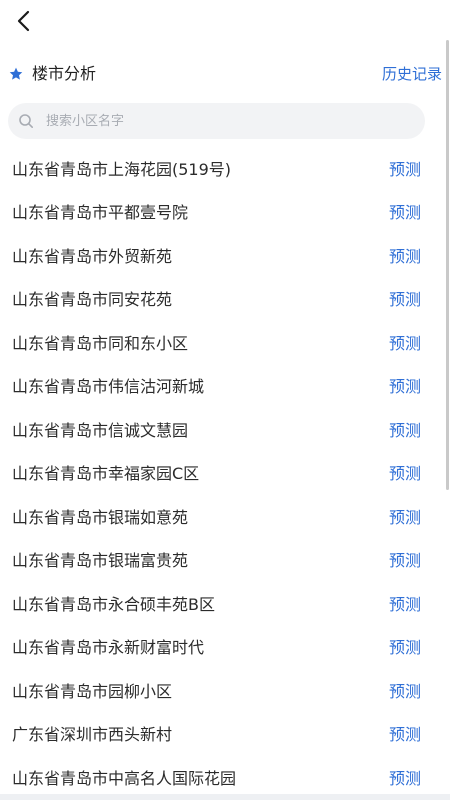 The width and height of the screenshot is (450, 800). Describe the element at coordinates (100, 343) in the screenshot. I see `community-name: 山东省青岛市同和东小区` at that location.